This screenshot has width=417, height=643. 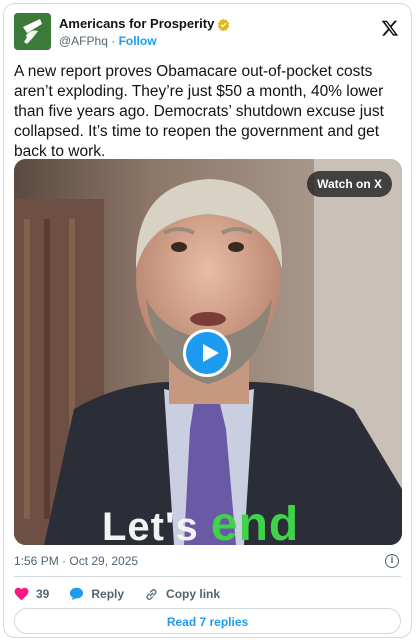 I want to click on like-button: 39, so click(x=31, y=594).